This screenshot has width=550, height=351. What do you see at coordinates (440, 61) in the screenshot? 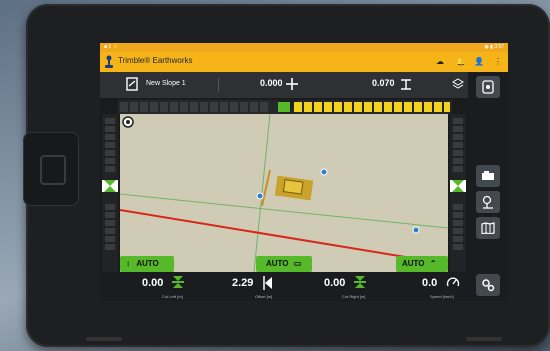
I see `cloud-icon: ☁` at bounding box center [440, 61].